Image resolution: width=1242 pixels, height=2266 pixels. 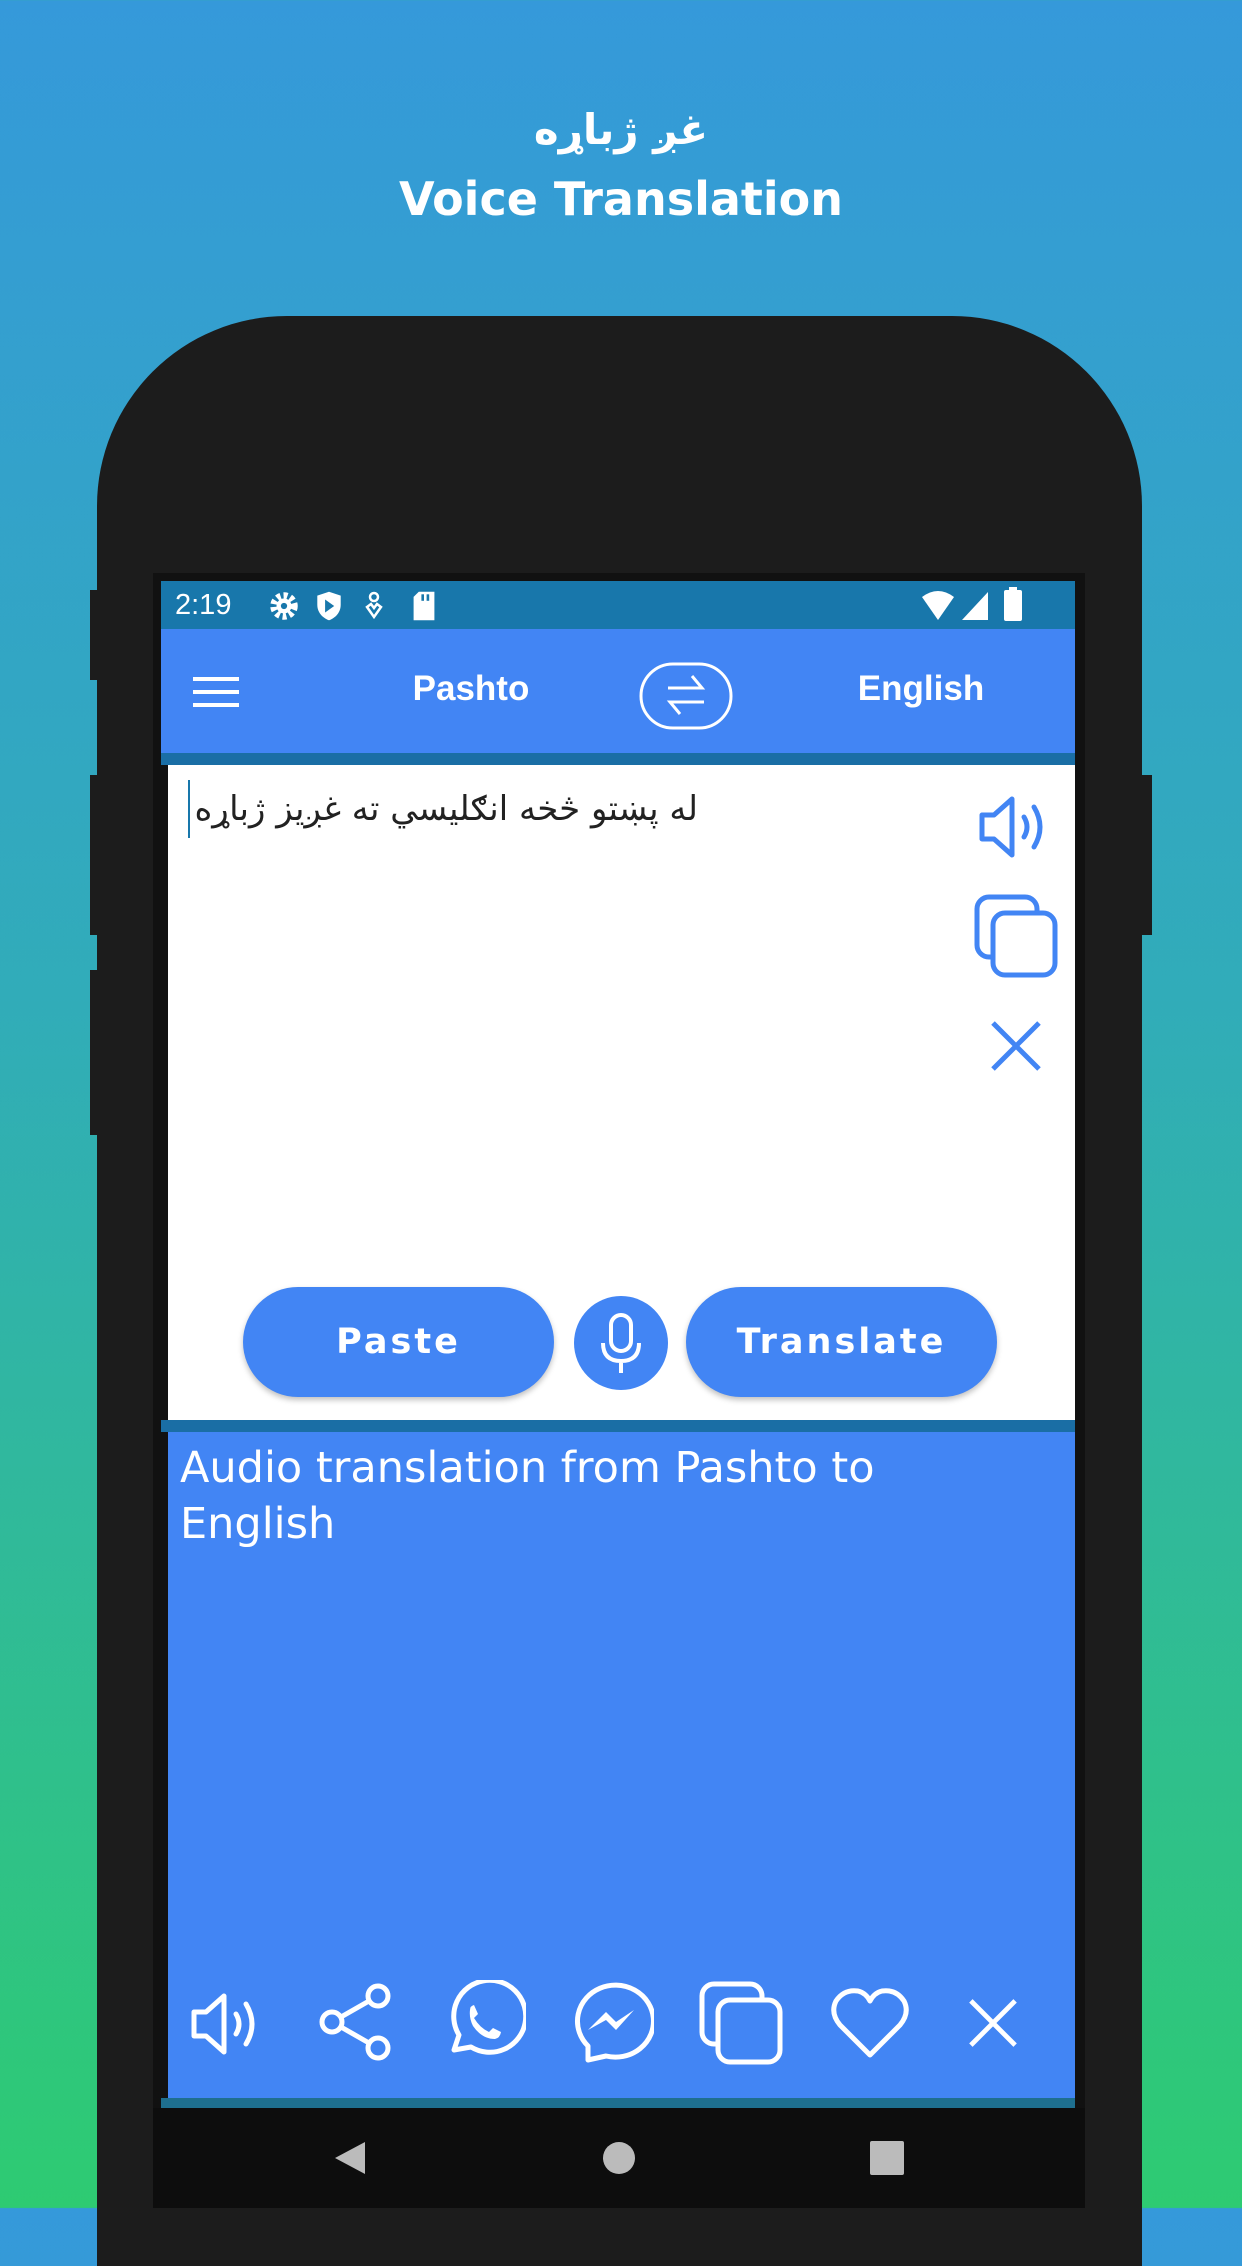 I want to click on translate-button: Translate, so click(x=841, y=1342).